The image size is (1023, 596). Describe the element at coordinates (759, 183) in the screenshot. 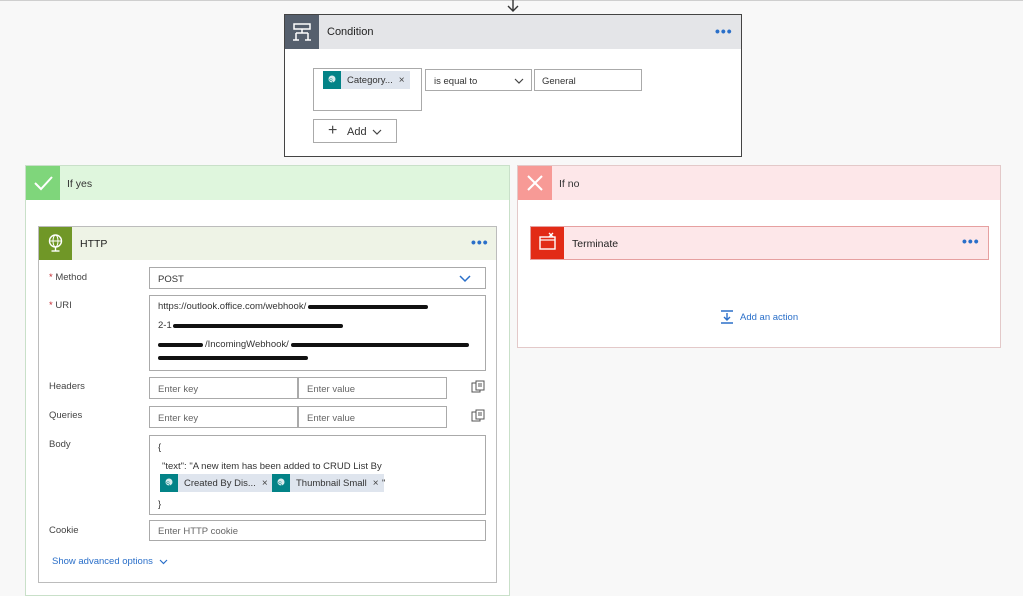

I see `if-no-header: If no` at that location.